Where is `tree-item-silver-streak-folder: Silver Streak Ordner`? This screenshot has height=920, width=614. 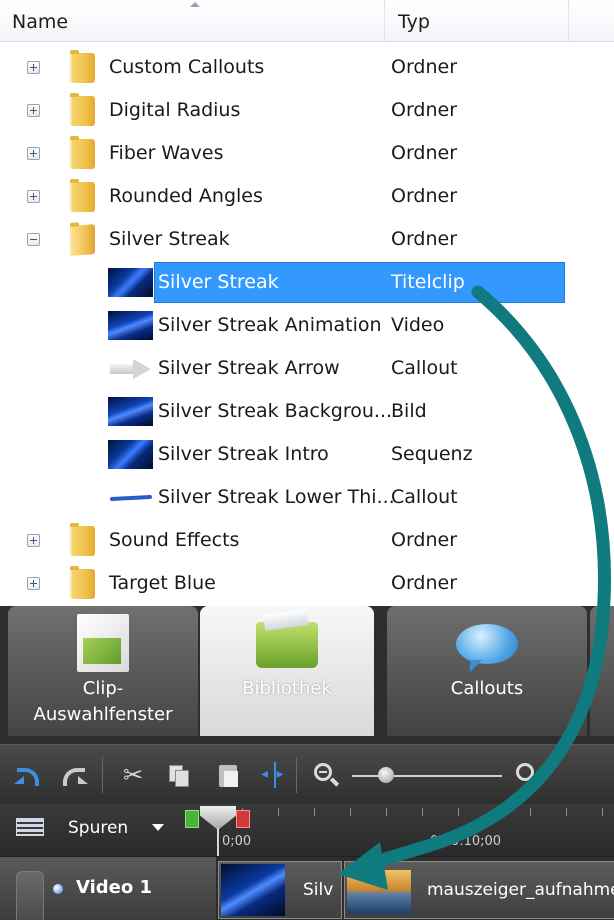 tree-item-silver-streak-folder: Silver Streak Ordner is located at coordinates (307, 239).